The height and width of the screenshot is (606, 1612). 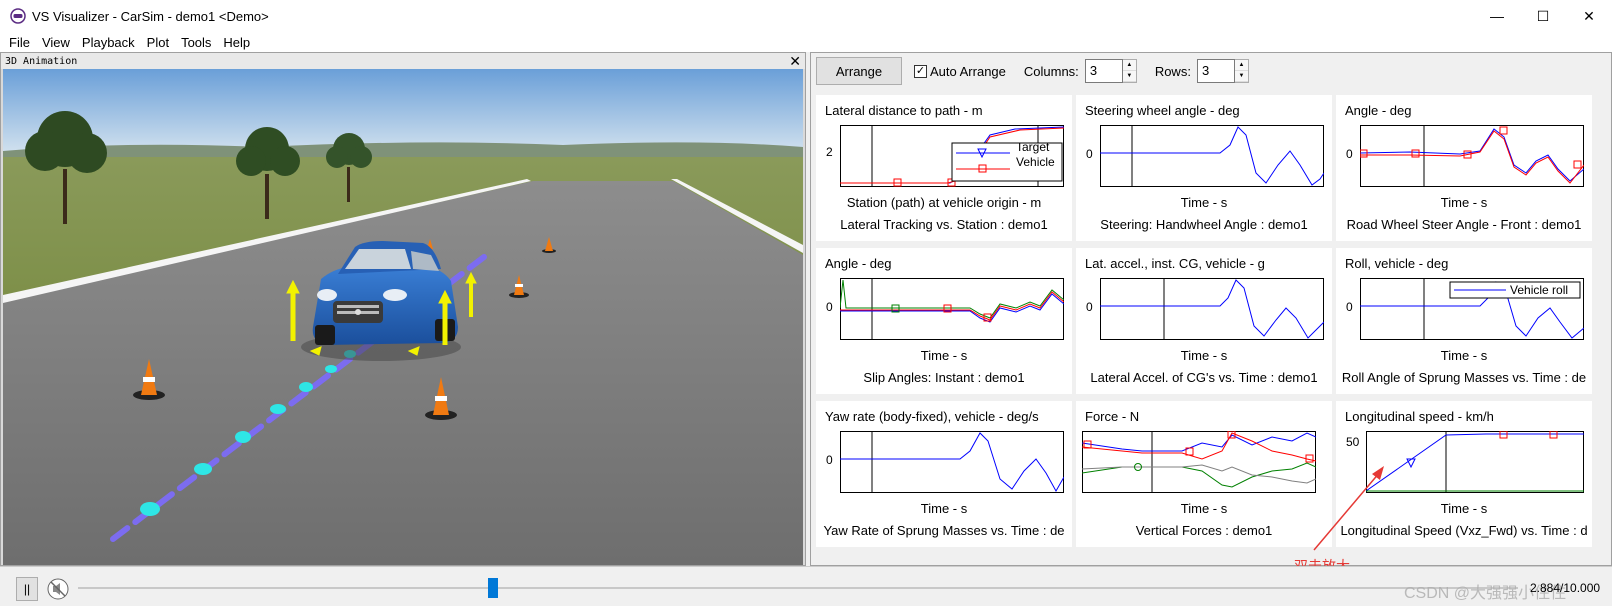 I want to click on y-tick: 50, so click(x=1353, y=442).